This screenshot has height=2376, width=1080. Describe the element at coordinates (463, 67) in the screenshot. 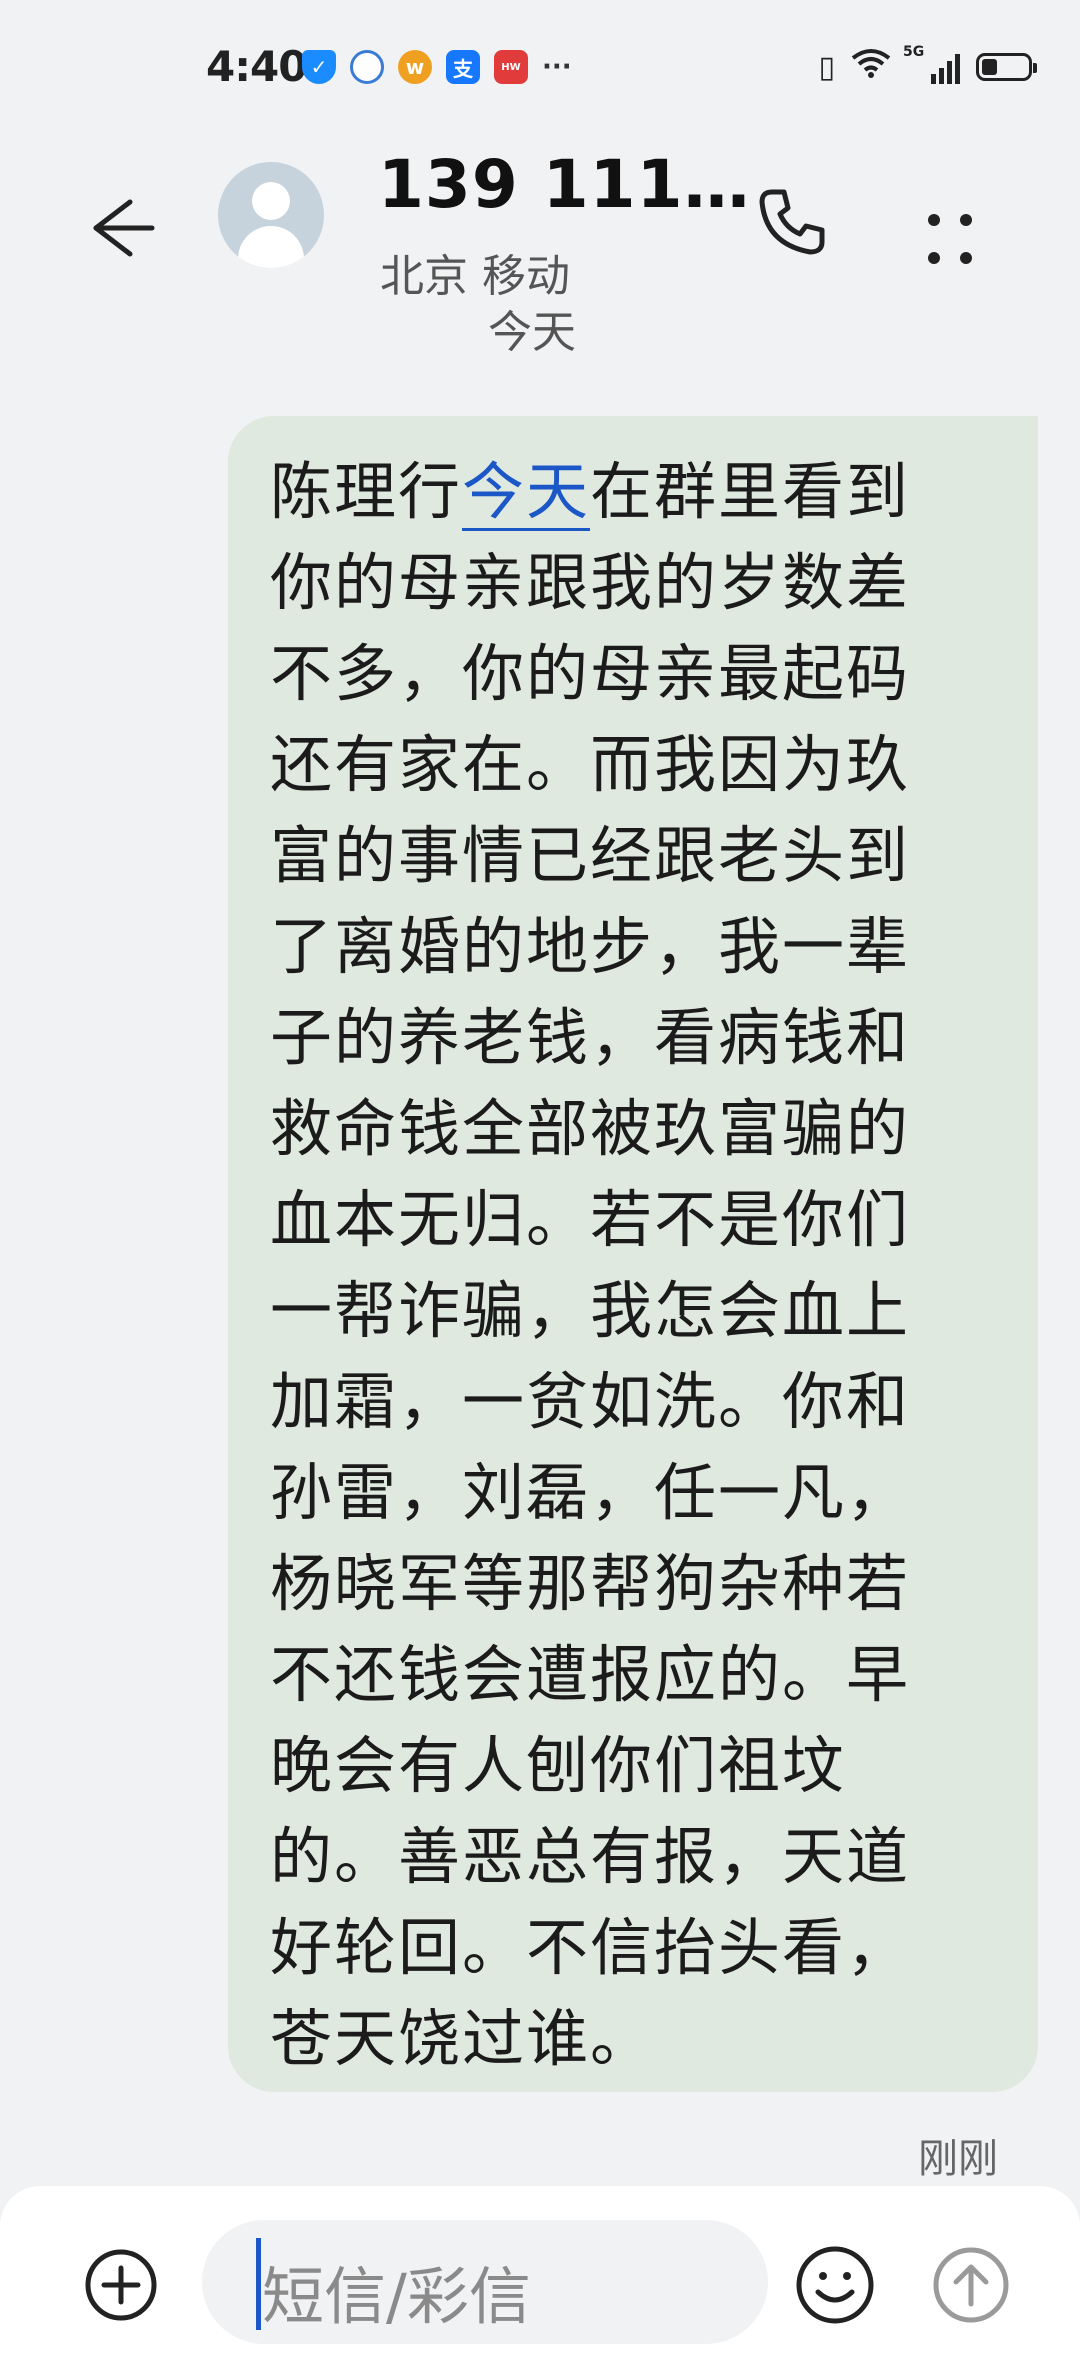

I see `alipay-icon: 支` at that location.